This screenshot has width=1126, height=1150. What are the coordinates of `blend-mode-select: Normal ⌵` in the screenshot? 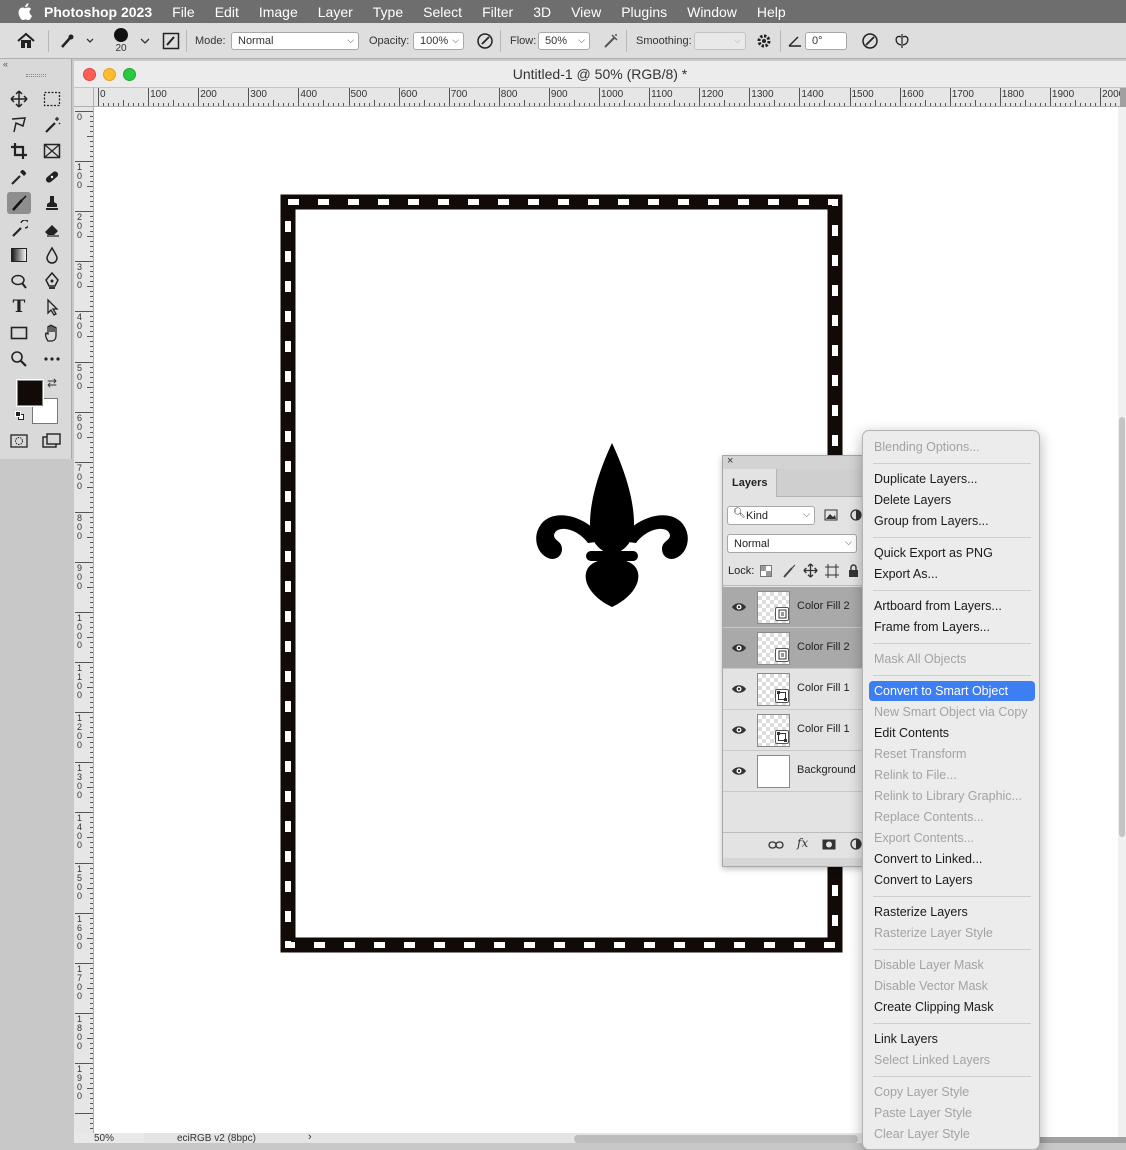 It's located at (792, 543).